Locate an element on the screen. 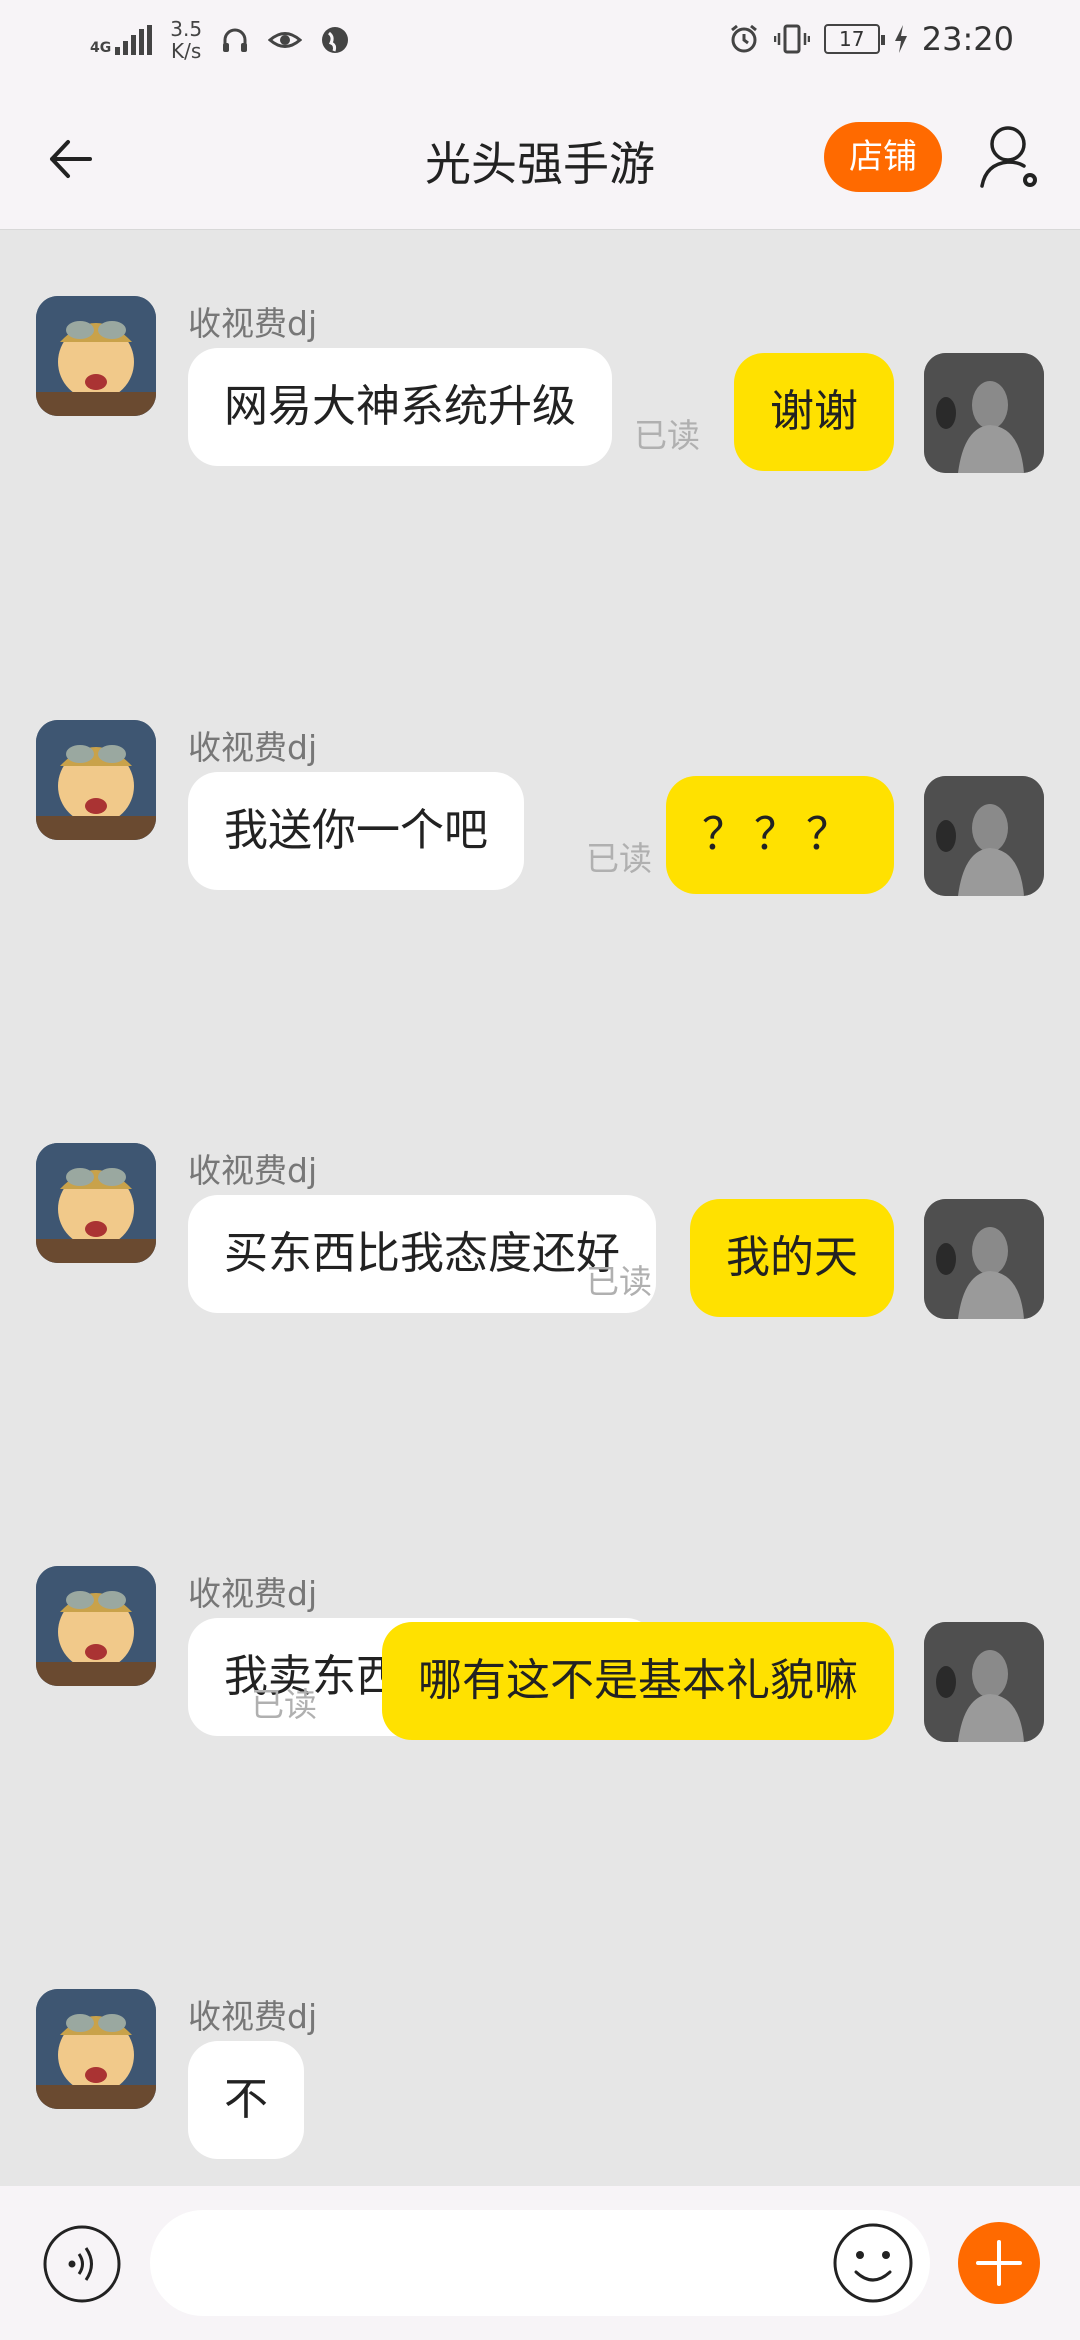 The image size is (1080, 2340). headphones-icon is located at coordinates (235, 40).